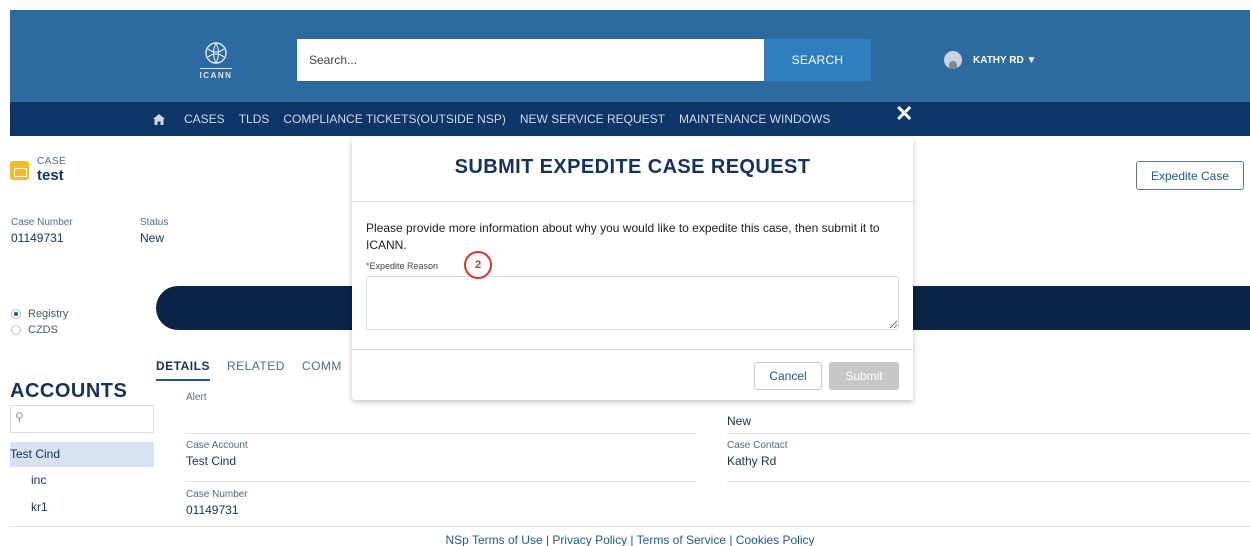  Describe the element at coordinates (154, 222) in the screenshot. I see `status-label: Status` at that location.